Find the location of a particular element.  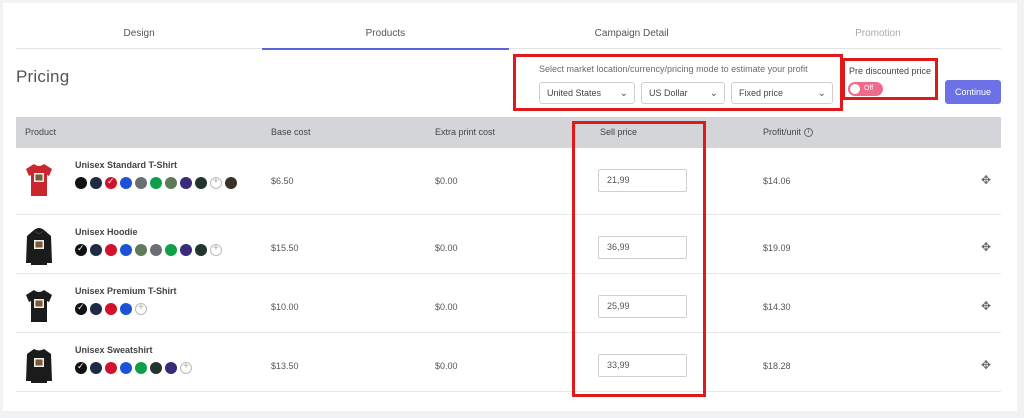

location-value: United States is located at coordinates (574, 93).